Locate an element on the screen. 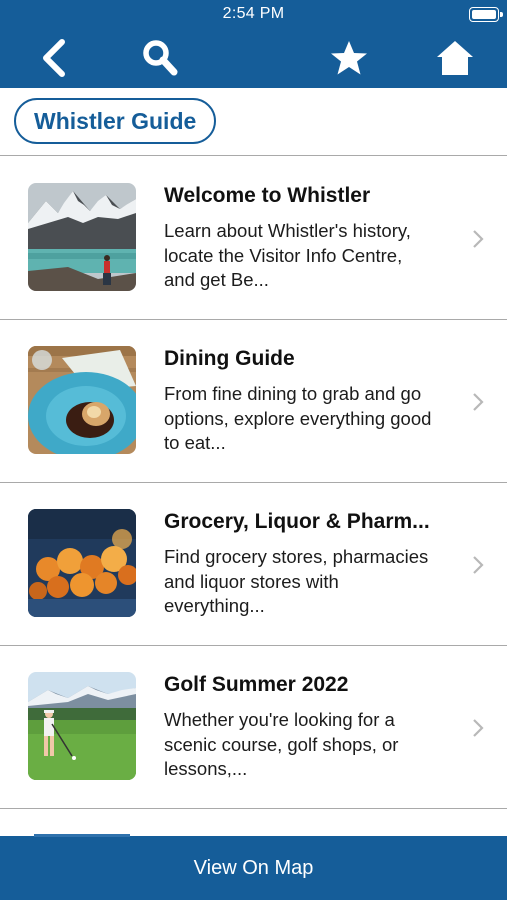 The image size is (507, 900). view-on-map-button: View On Map is located at coordinates (253, 867).